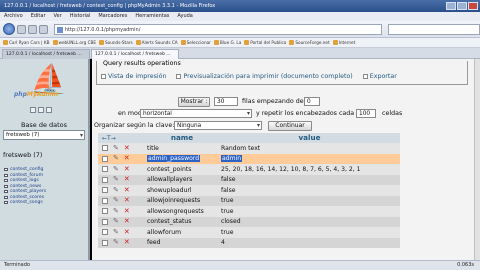  What do you see at coordinates (182, 221) in the screenshot?
I see `cell-name: contest_status` at bounding box center [182, 221].